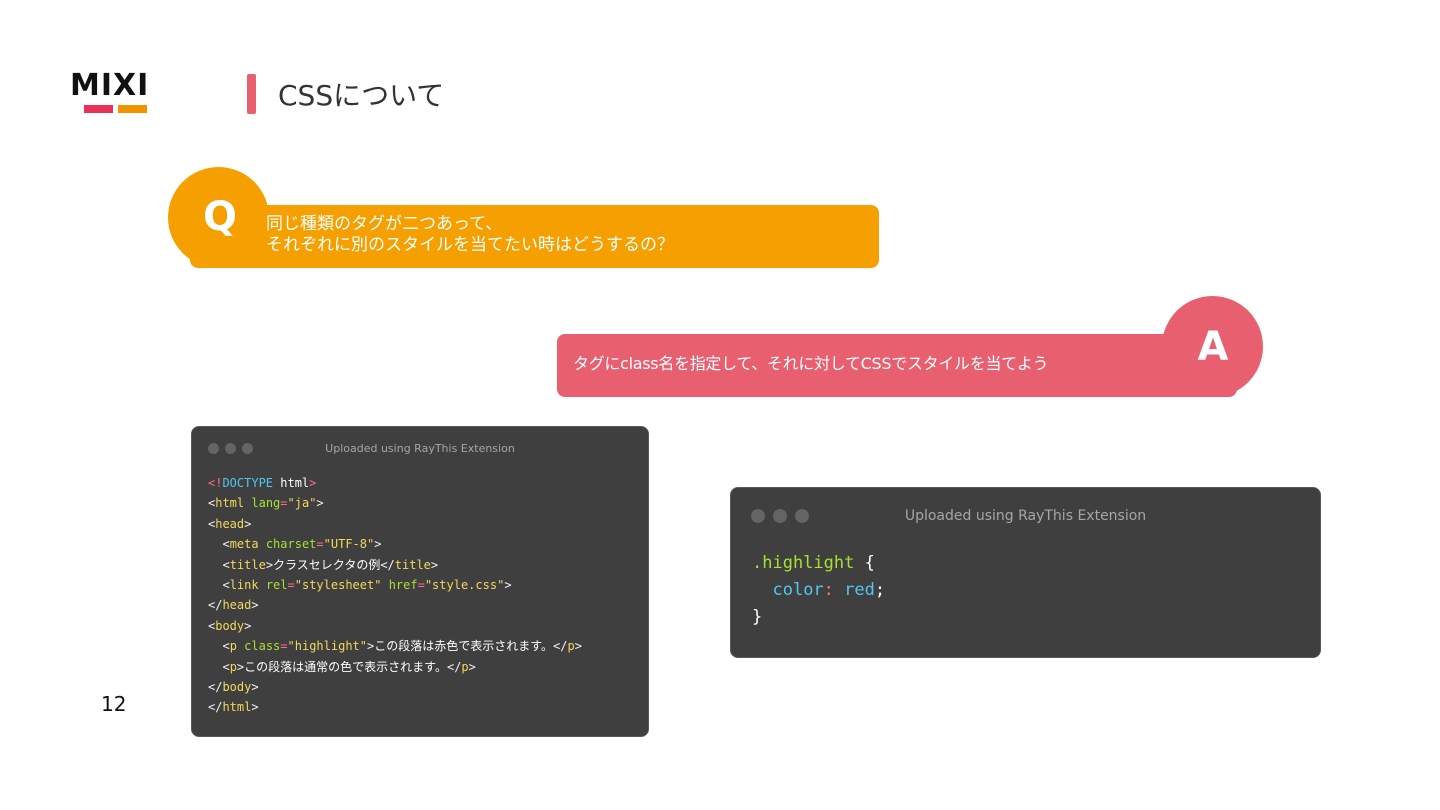  I want to click on code-token: "ja", so click(302, 503).